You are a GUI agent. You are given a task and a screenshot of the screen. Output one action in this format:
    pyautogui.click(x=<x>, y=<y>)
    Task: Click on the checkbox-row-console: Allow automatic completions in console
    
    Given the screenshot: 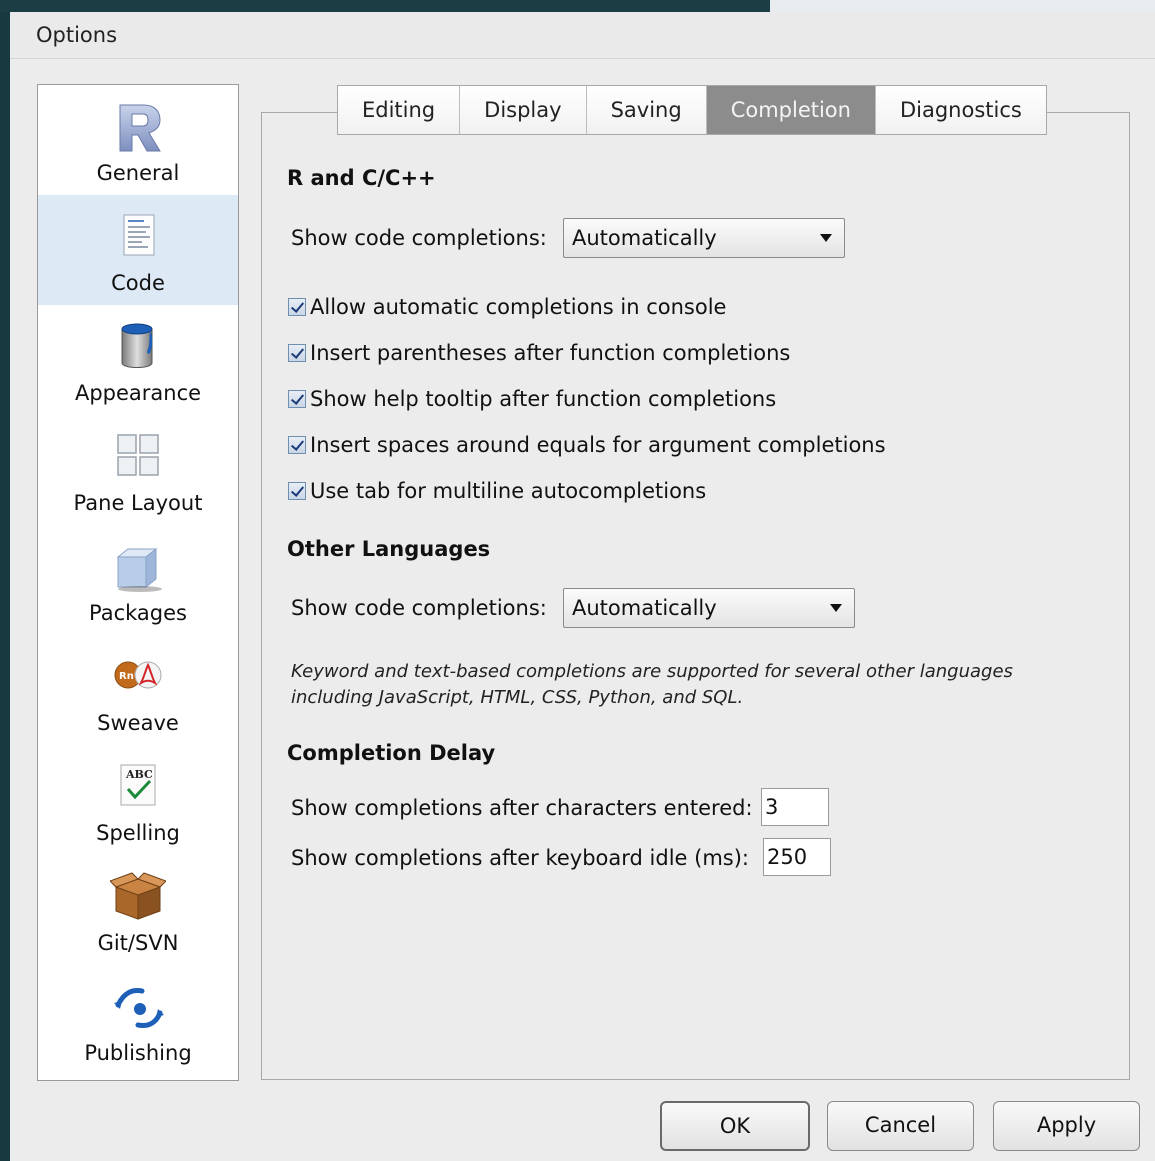 What is the action you would take?
    pyautogui.click(x=507, y=307)
    